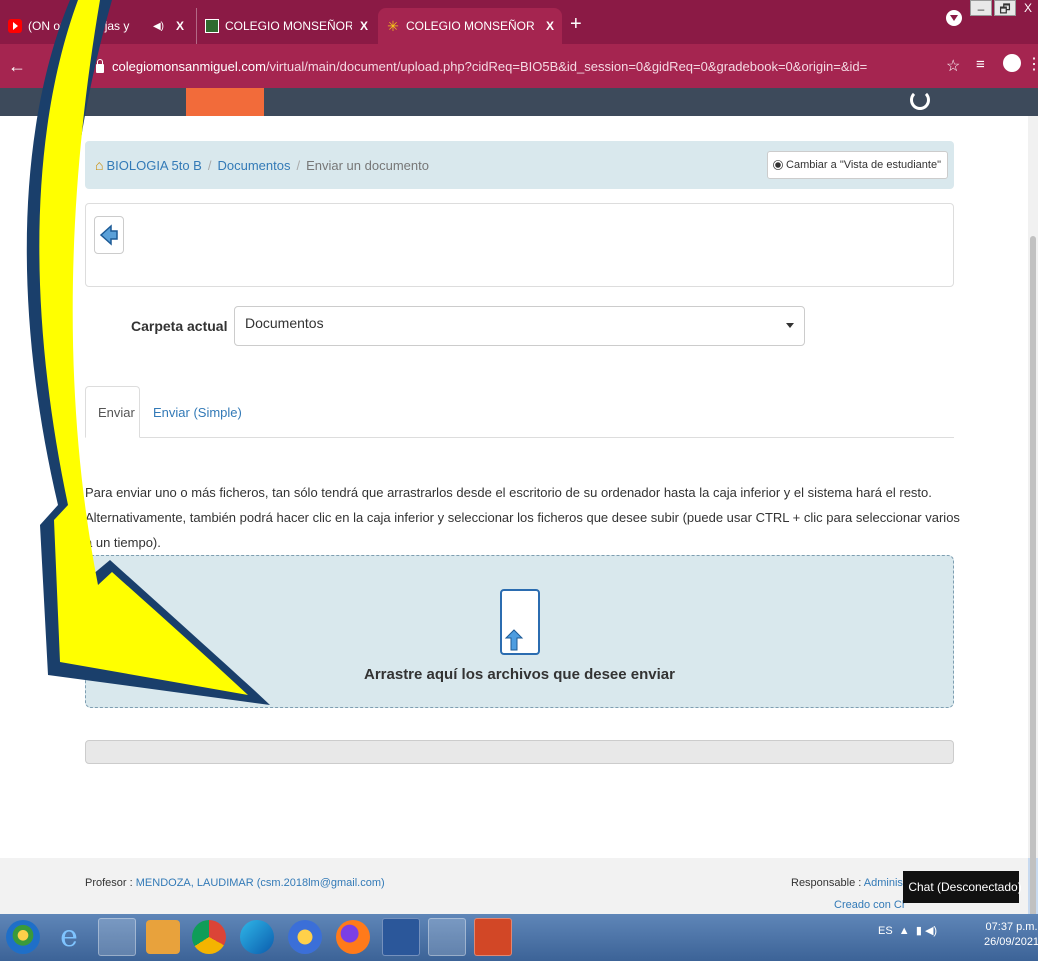  What do you see at coordinates (1005, 8) in the screenshot?
I see `maximize-button: 🗗` at bounding box center [1005, 8].